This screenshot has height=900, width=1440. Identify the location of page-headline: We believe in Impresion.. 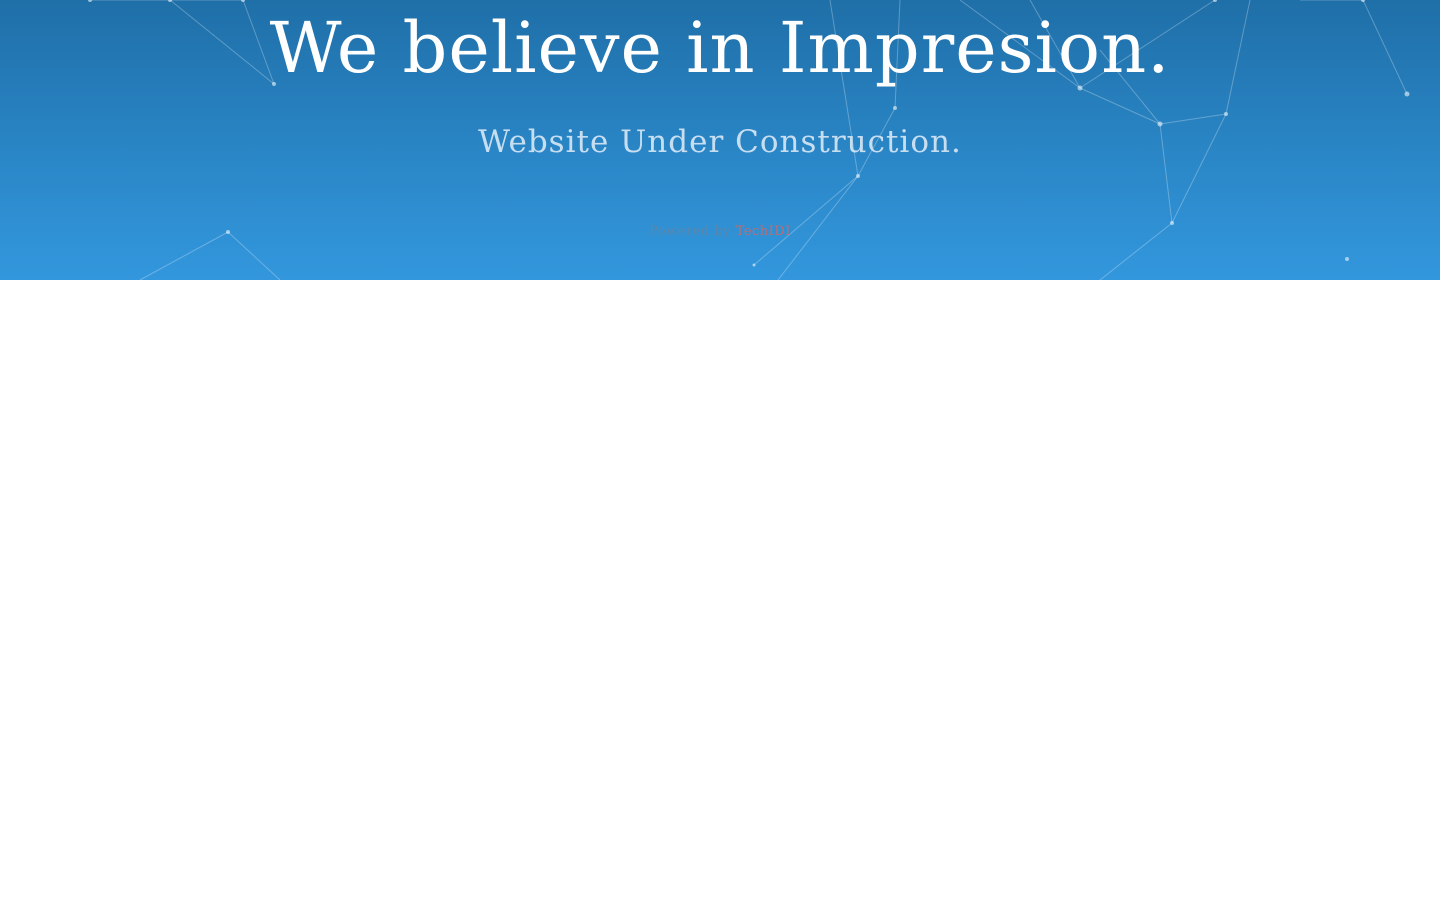
(720, 48).